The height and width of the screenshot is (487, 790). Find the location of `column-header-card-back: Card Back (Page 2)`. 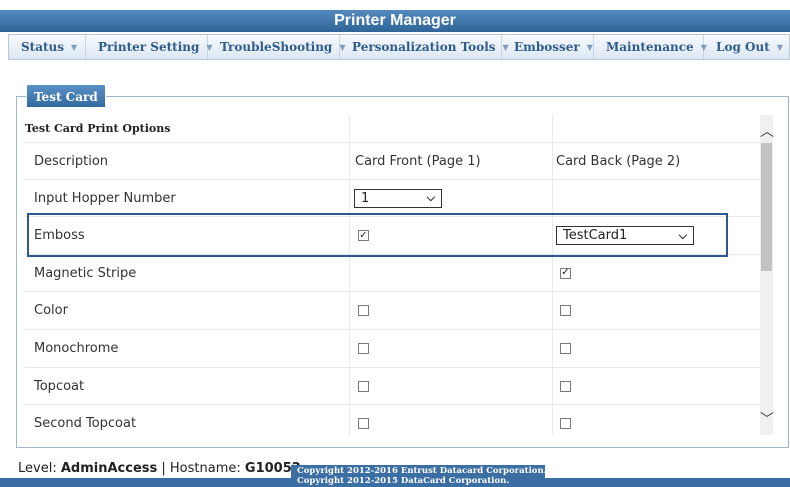

column-header-card-back: Card Back (Page 2) is located at coordinates (618, 161).